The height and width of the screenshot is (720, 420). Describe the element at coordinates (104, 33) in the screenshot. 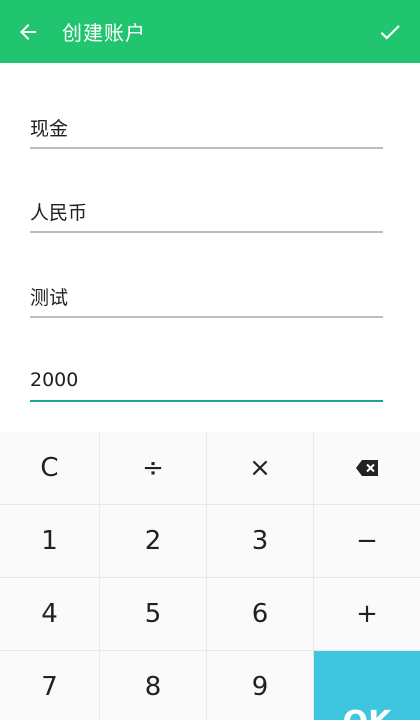

I see `page-title: 创建账户` at that location.